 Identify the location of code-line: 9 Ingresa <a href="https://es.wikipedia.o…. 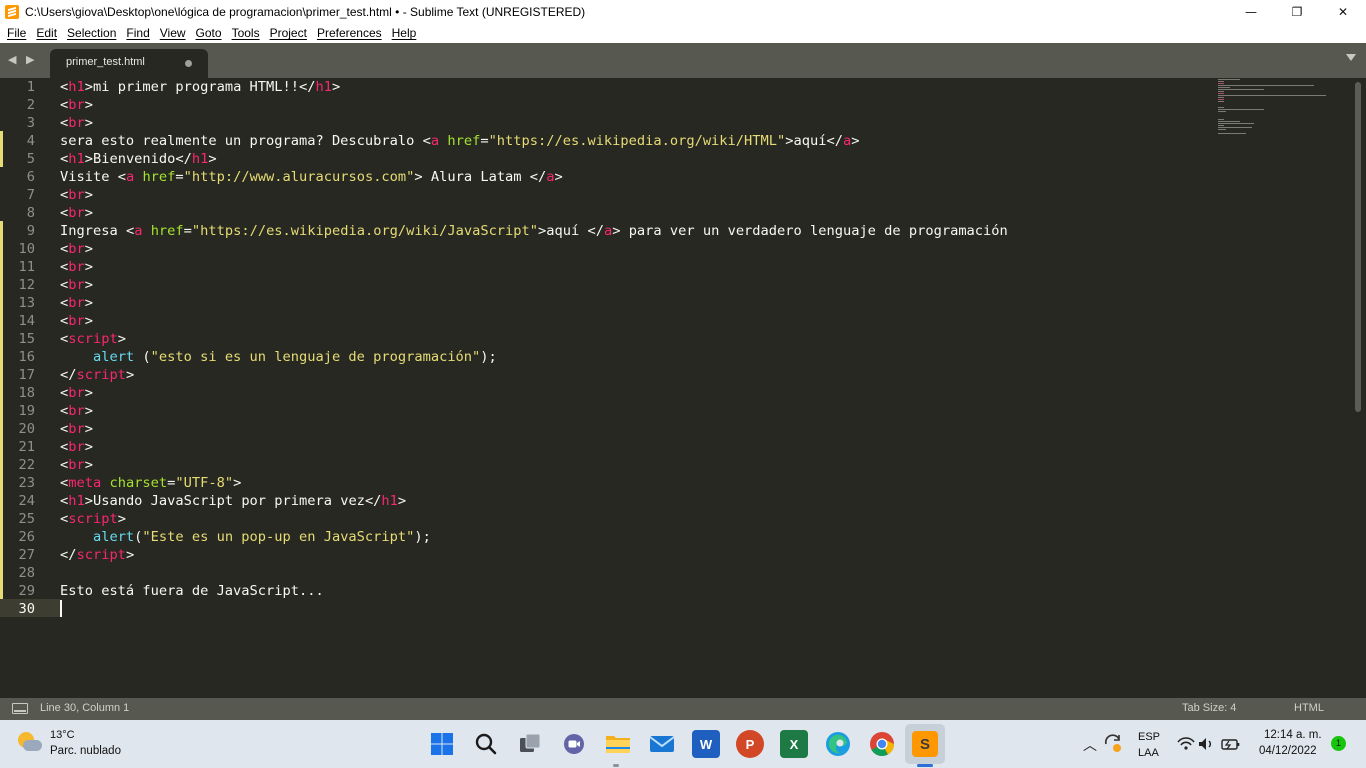
(517, 231).